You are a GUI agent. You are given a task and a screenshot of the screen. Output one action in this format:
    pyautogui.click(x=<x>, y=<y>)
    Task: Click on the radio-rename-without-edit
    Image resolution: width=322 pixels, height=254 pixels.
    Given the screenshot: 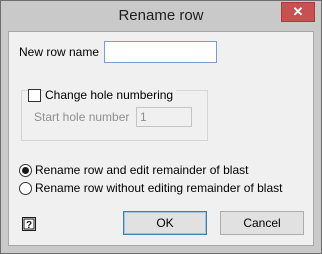 What is the action you would take?
    pyautogui.click(x=25, y=188)
    